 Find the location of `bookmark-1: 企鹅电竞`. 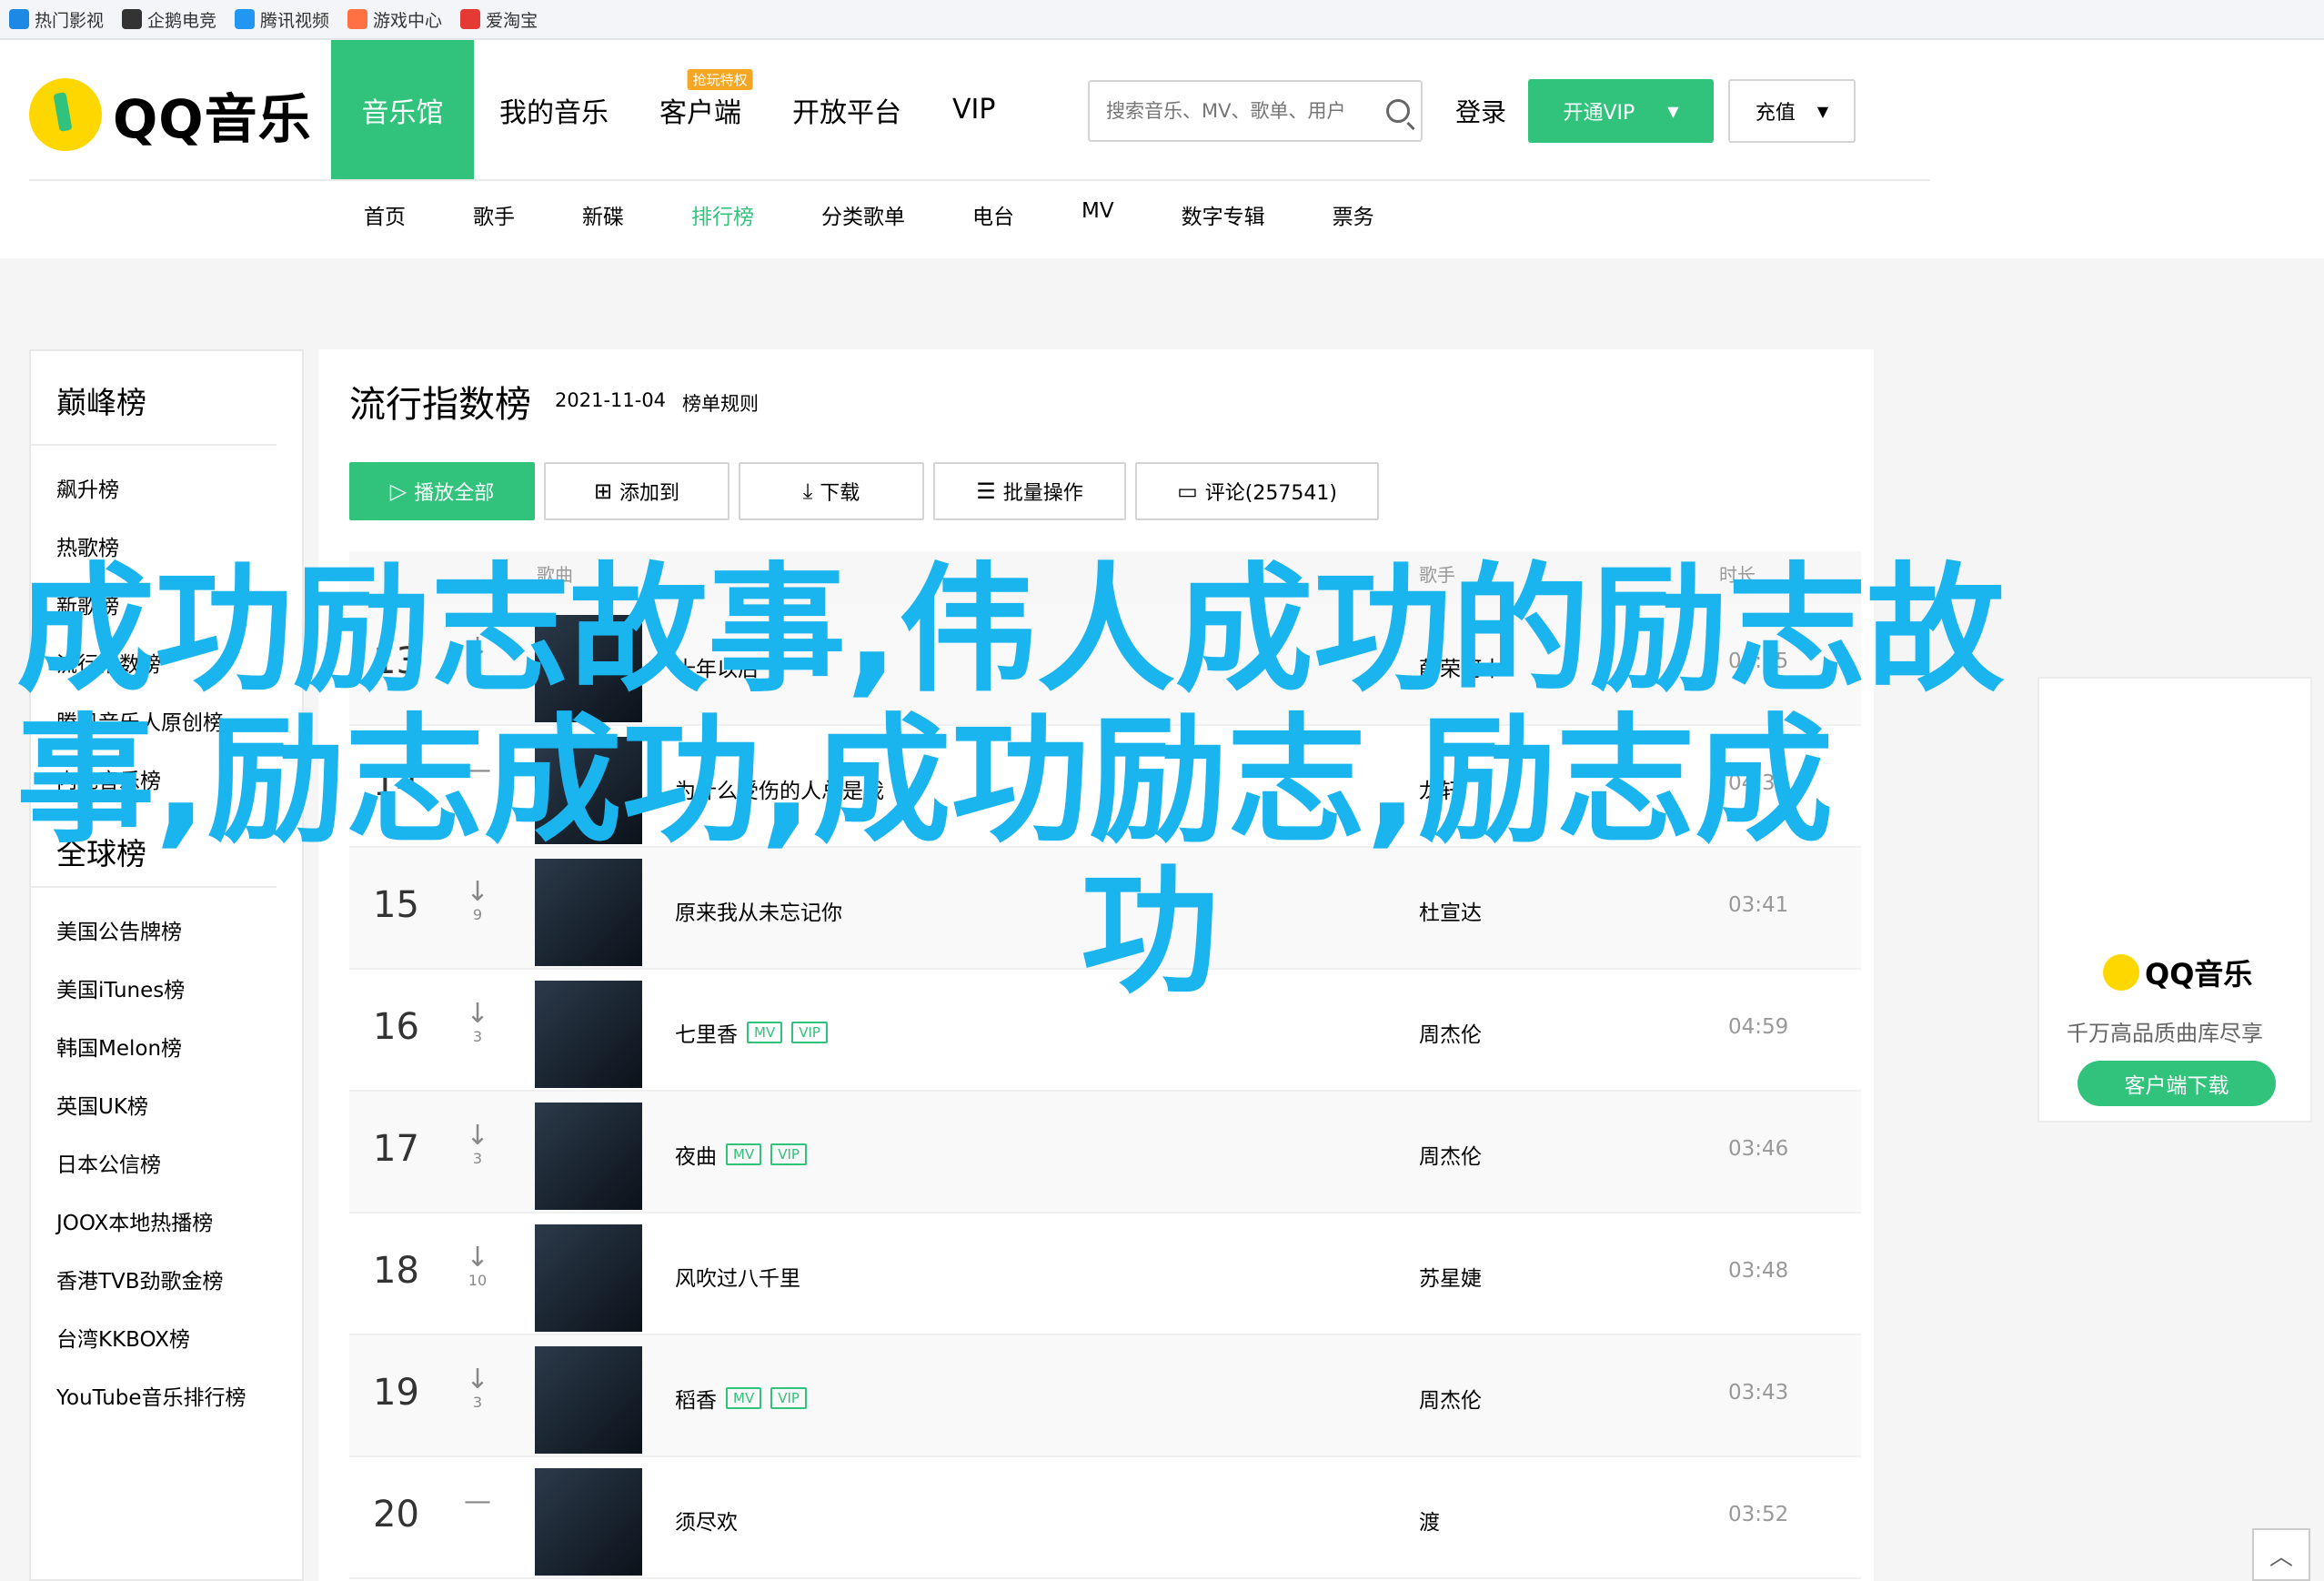

bookmark-1: 企鹅电竞 is located at coordinates (169, 20).